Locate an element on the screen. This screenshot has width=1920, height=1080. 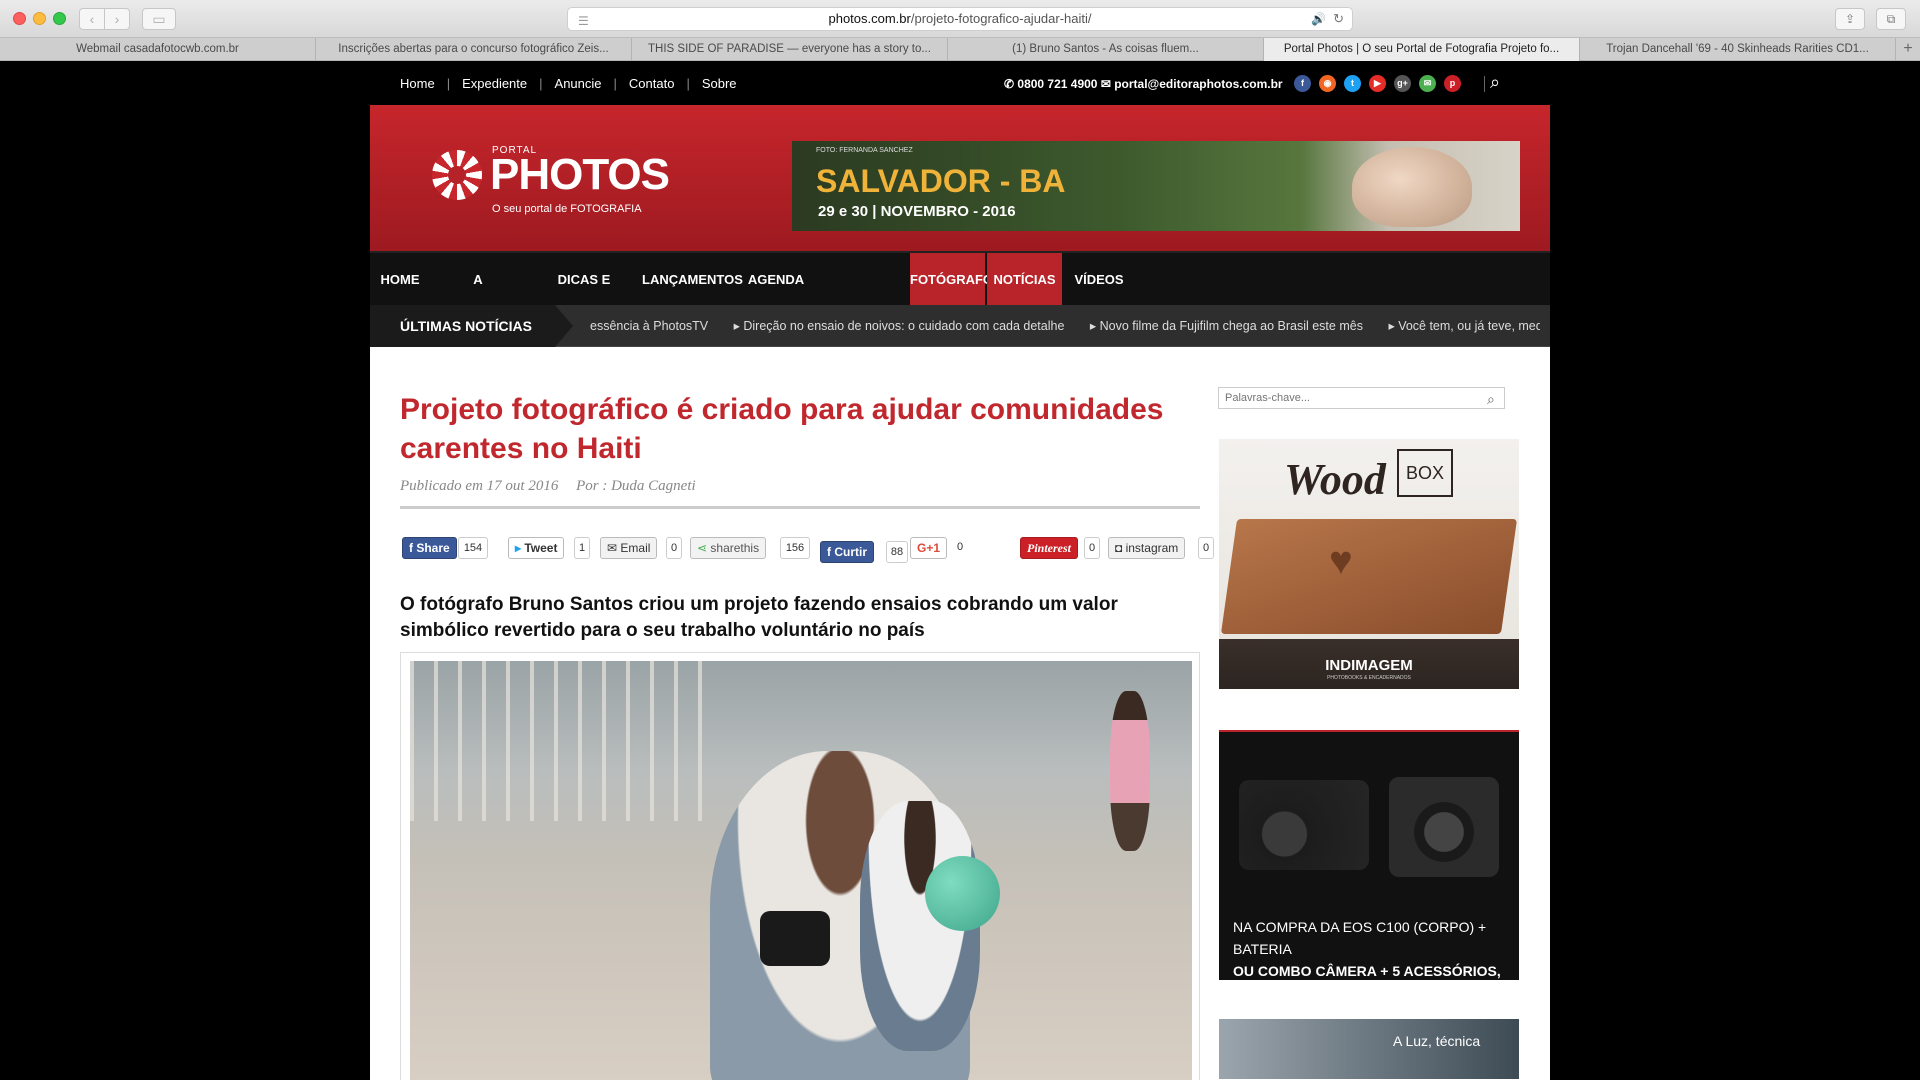
google-plus-icon: g+ is located at coordinates (1402, 83).